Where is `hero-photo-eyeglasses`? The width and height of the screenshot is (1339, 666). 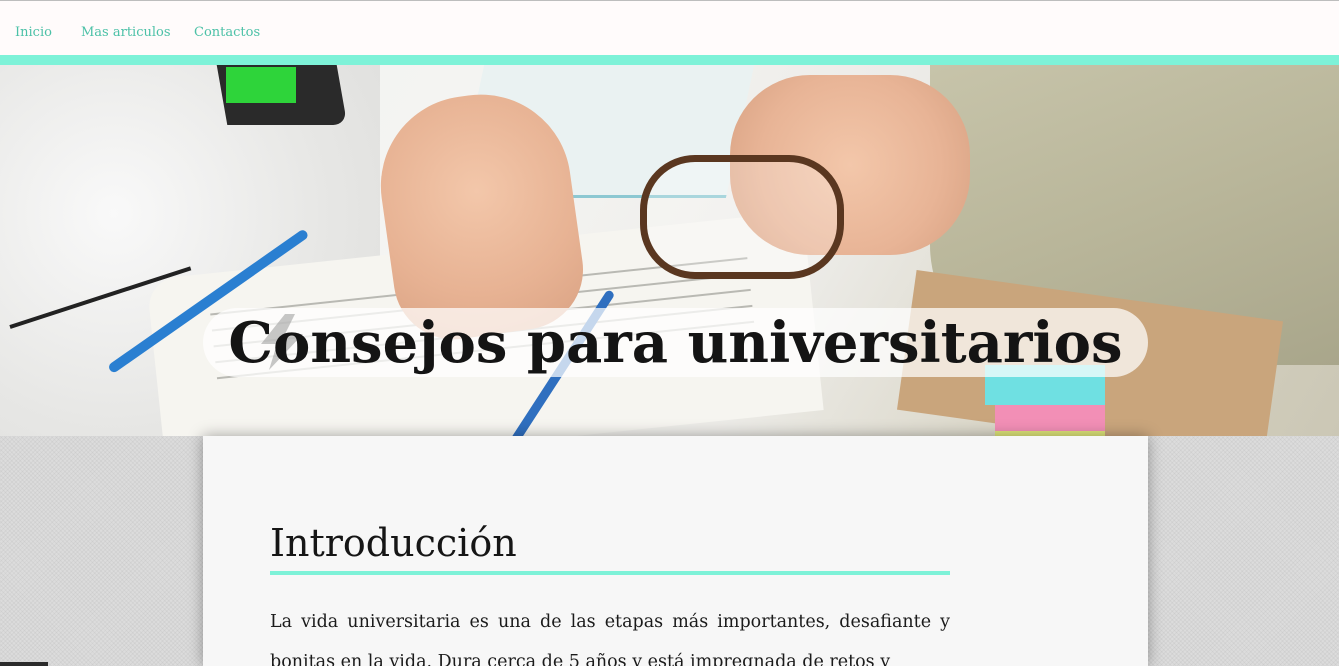 hero-photo-eyeglasses is located at coordinates (742, 217).